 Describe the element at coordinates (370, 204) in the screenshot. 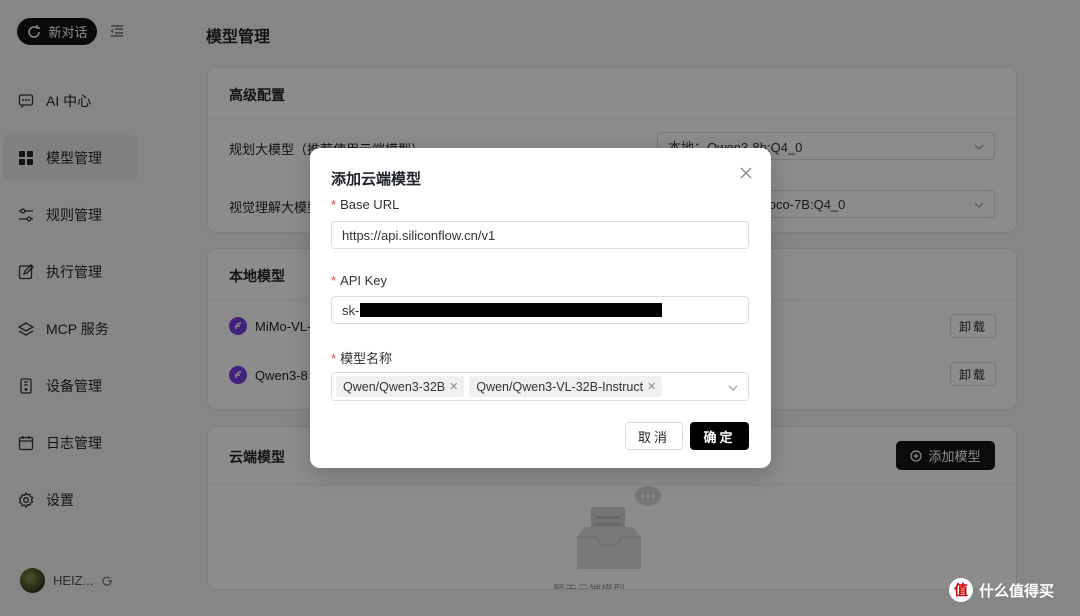

I see `base-url-label-text: Base URL` at that location.